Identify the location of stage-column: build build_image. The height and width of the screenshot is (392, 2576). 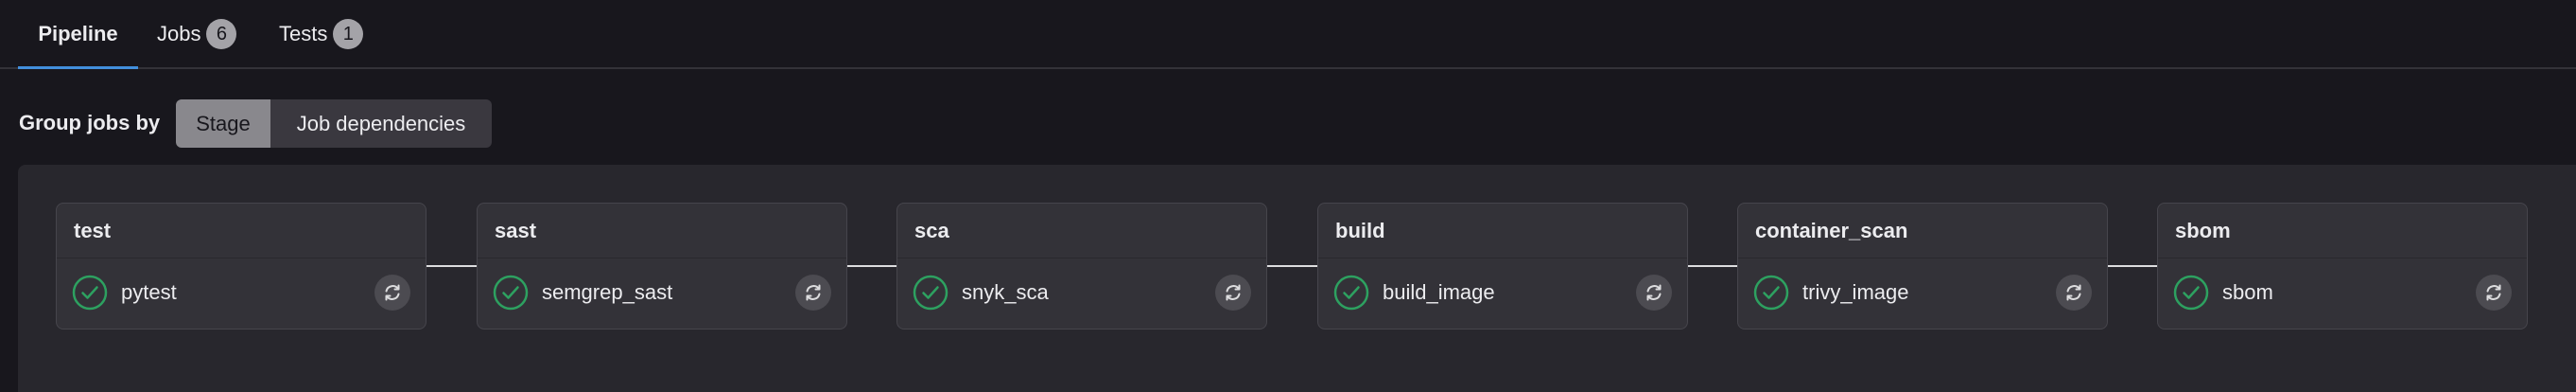
(1502, 266).